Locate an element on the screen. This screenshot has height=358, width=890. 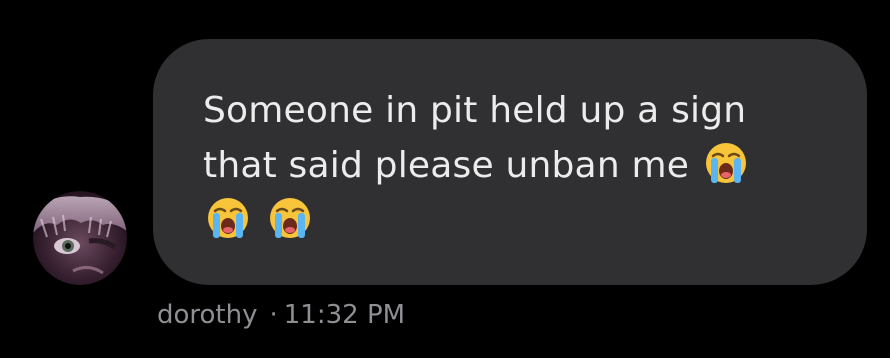
message-line-1: Someone in pit held up a sign is located at coordinates (475, 110).